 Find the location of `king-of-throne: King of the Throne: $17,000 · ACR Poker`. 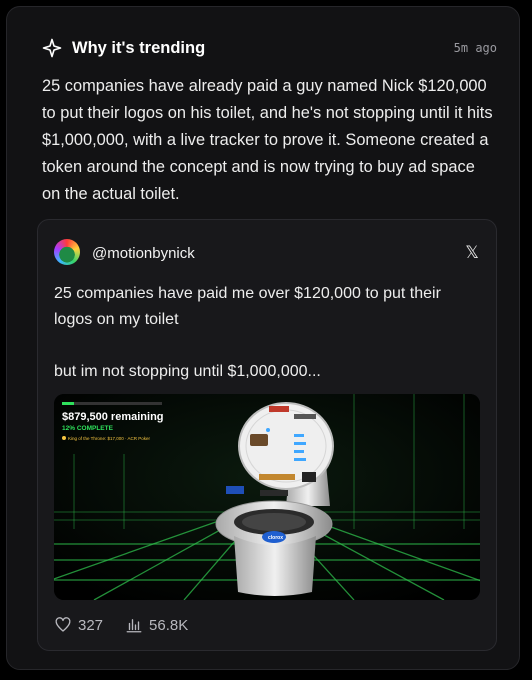

king-of-throne: King of the Throne: $17,000 · ACR Poker is located at coordinates (109, 438).